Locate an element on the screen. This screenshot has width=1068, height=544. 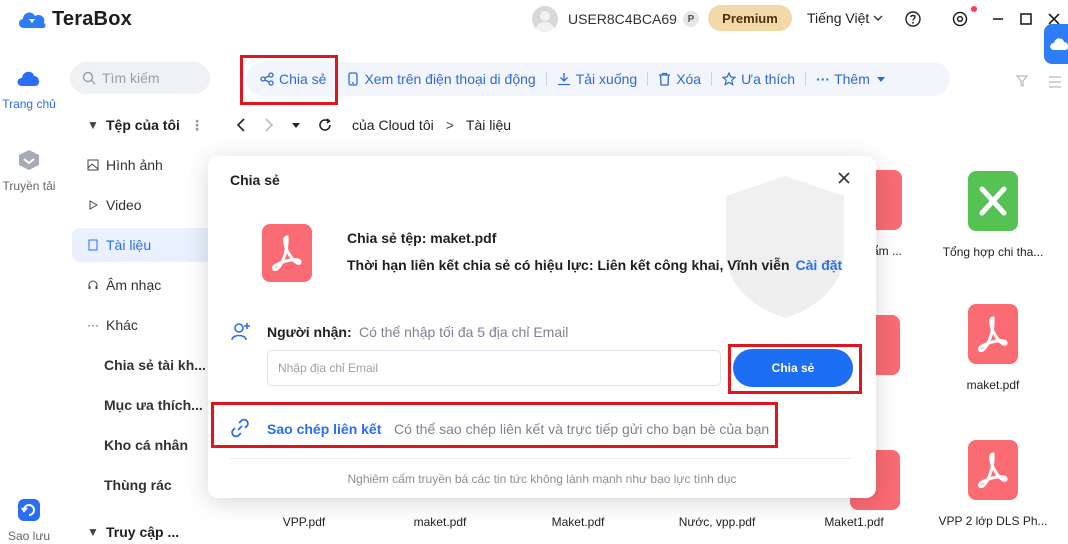
more-button: ··· Thêm is located at coordinates (853, 79).